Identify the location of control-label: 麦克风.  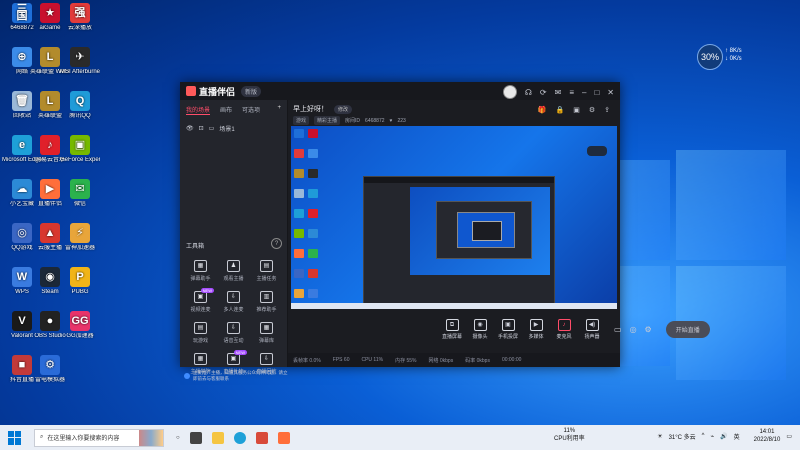
(564, 336).